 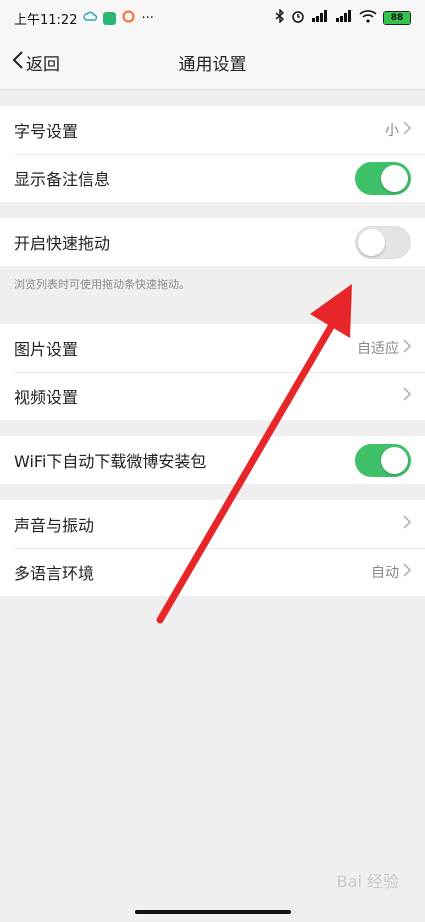 What do you see at coordinates (212, 912) in the screenshot?
I see `home-indicator` at bounding box center [212, 912].